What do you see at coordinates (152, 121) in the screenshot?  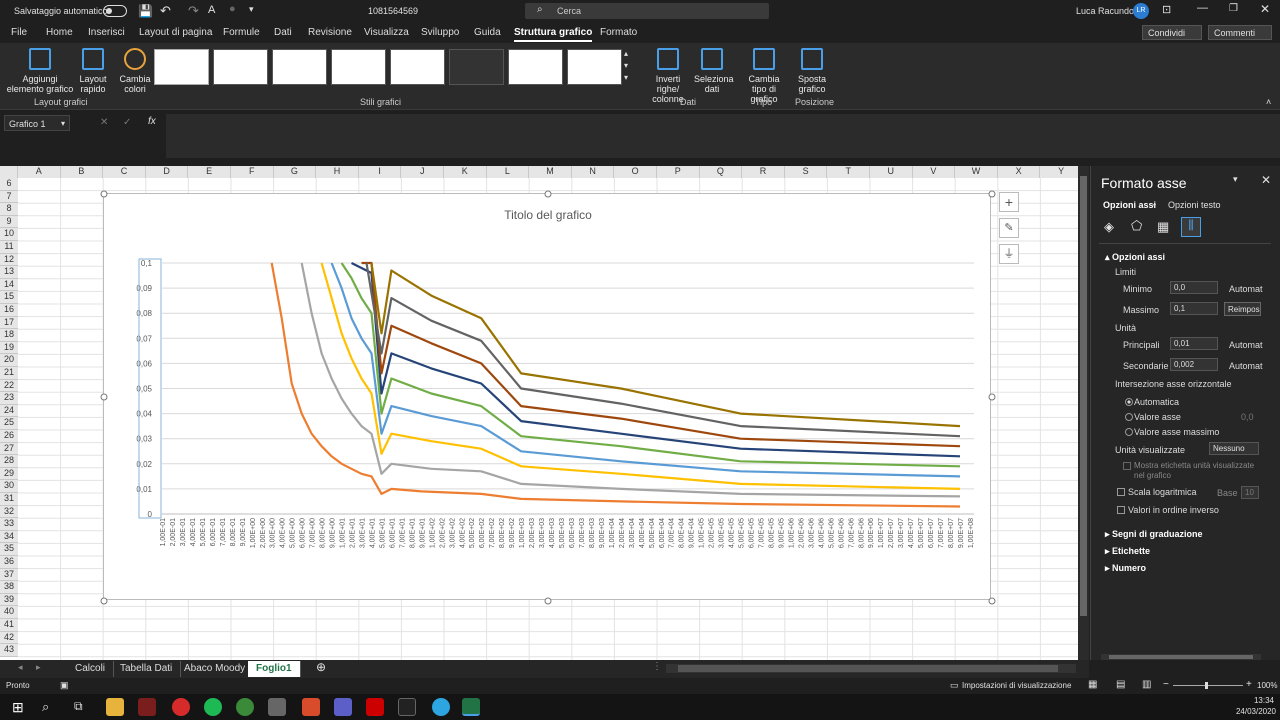 I see `function-icon: fx` at bounding box center [152, 121].